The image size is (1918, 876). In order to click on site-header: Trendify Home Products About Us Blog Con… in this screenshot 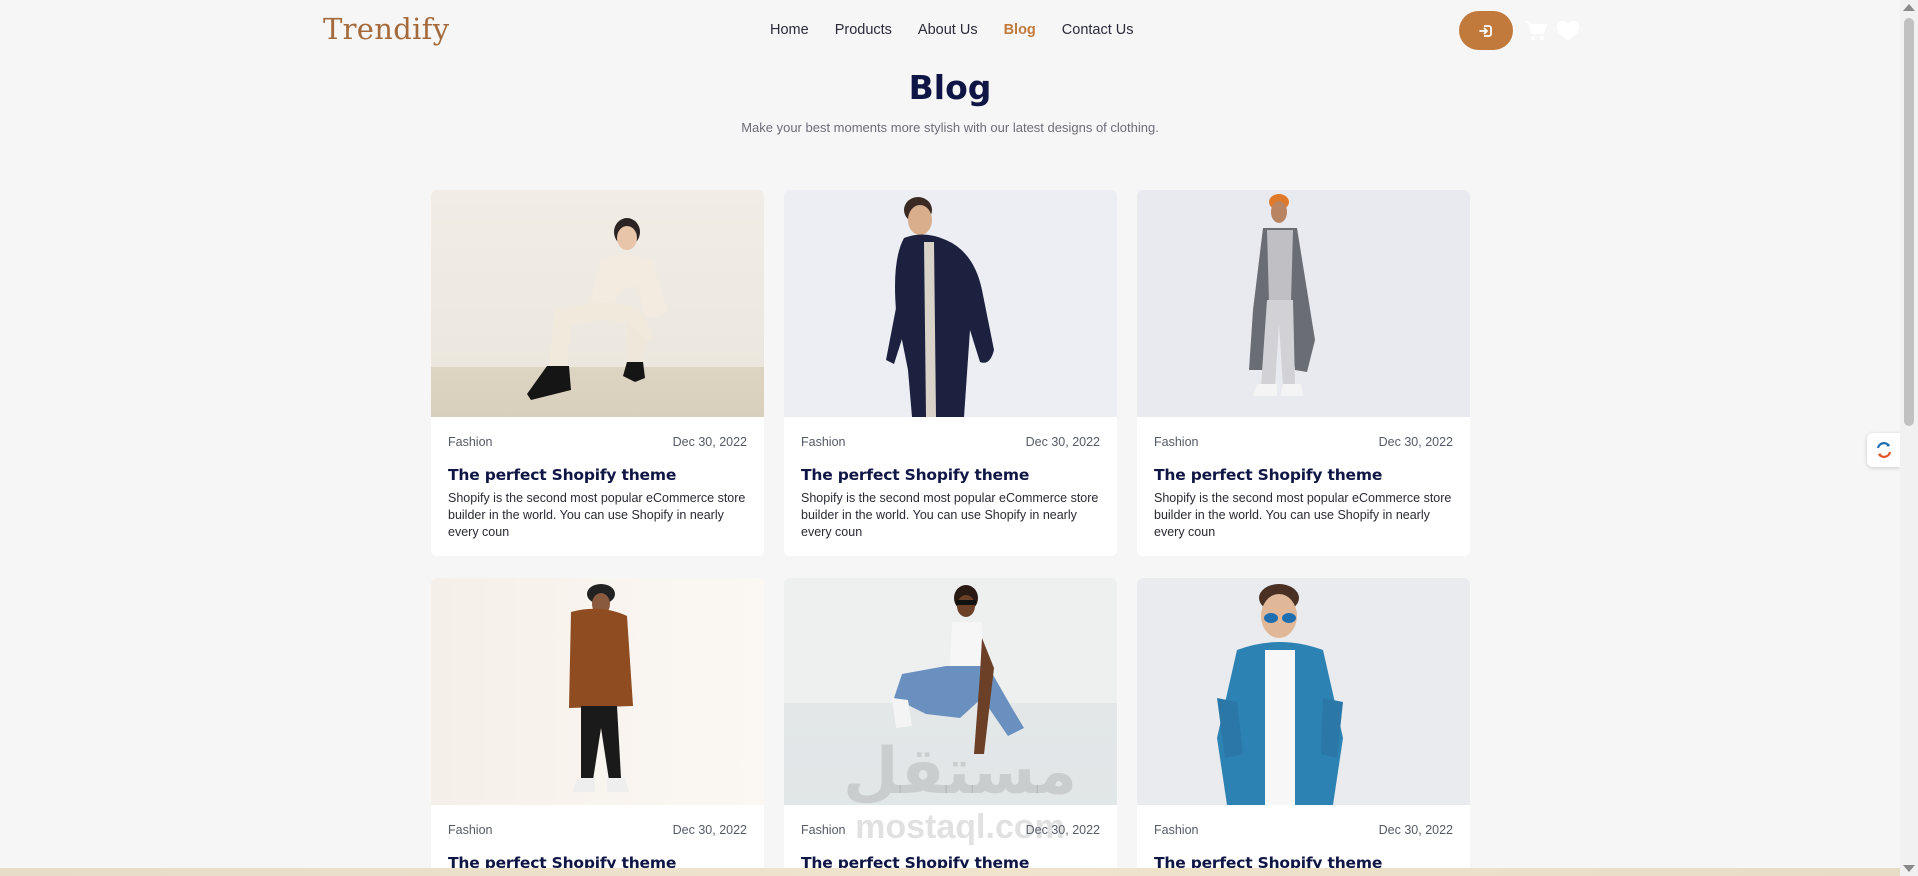, I will do `click(950, 31)`.